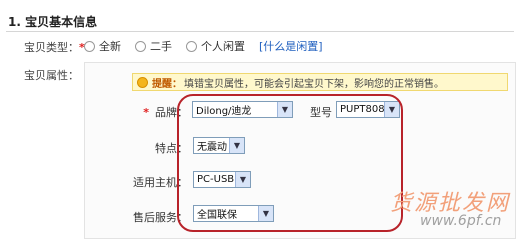 Image resolution: width=518 pixels, height=245 pixels. What do you see at coordinates (161, 46) in the screenshot?
I see `radio-label-used: 二手` at bounding box center [161, 46].